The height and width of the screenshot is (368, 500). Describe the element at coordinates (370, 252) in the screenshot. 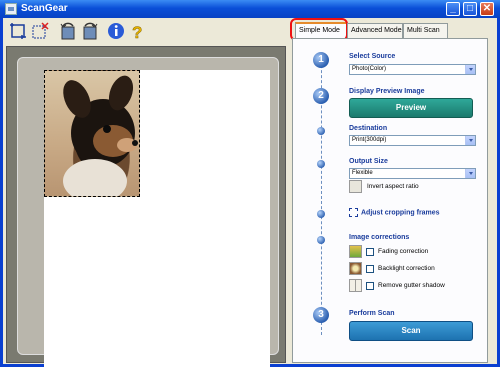

I see `fading-correction-checkbox` at that location.